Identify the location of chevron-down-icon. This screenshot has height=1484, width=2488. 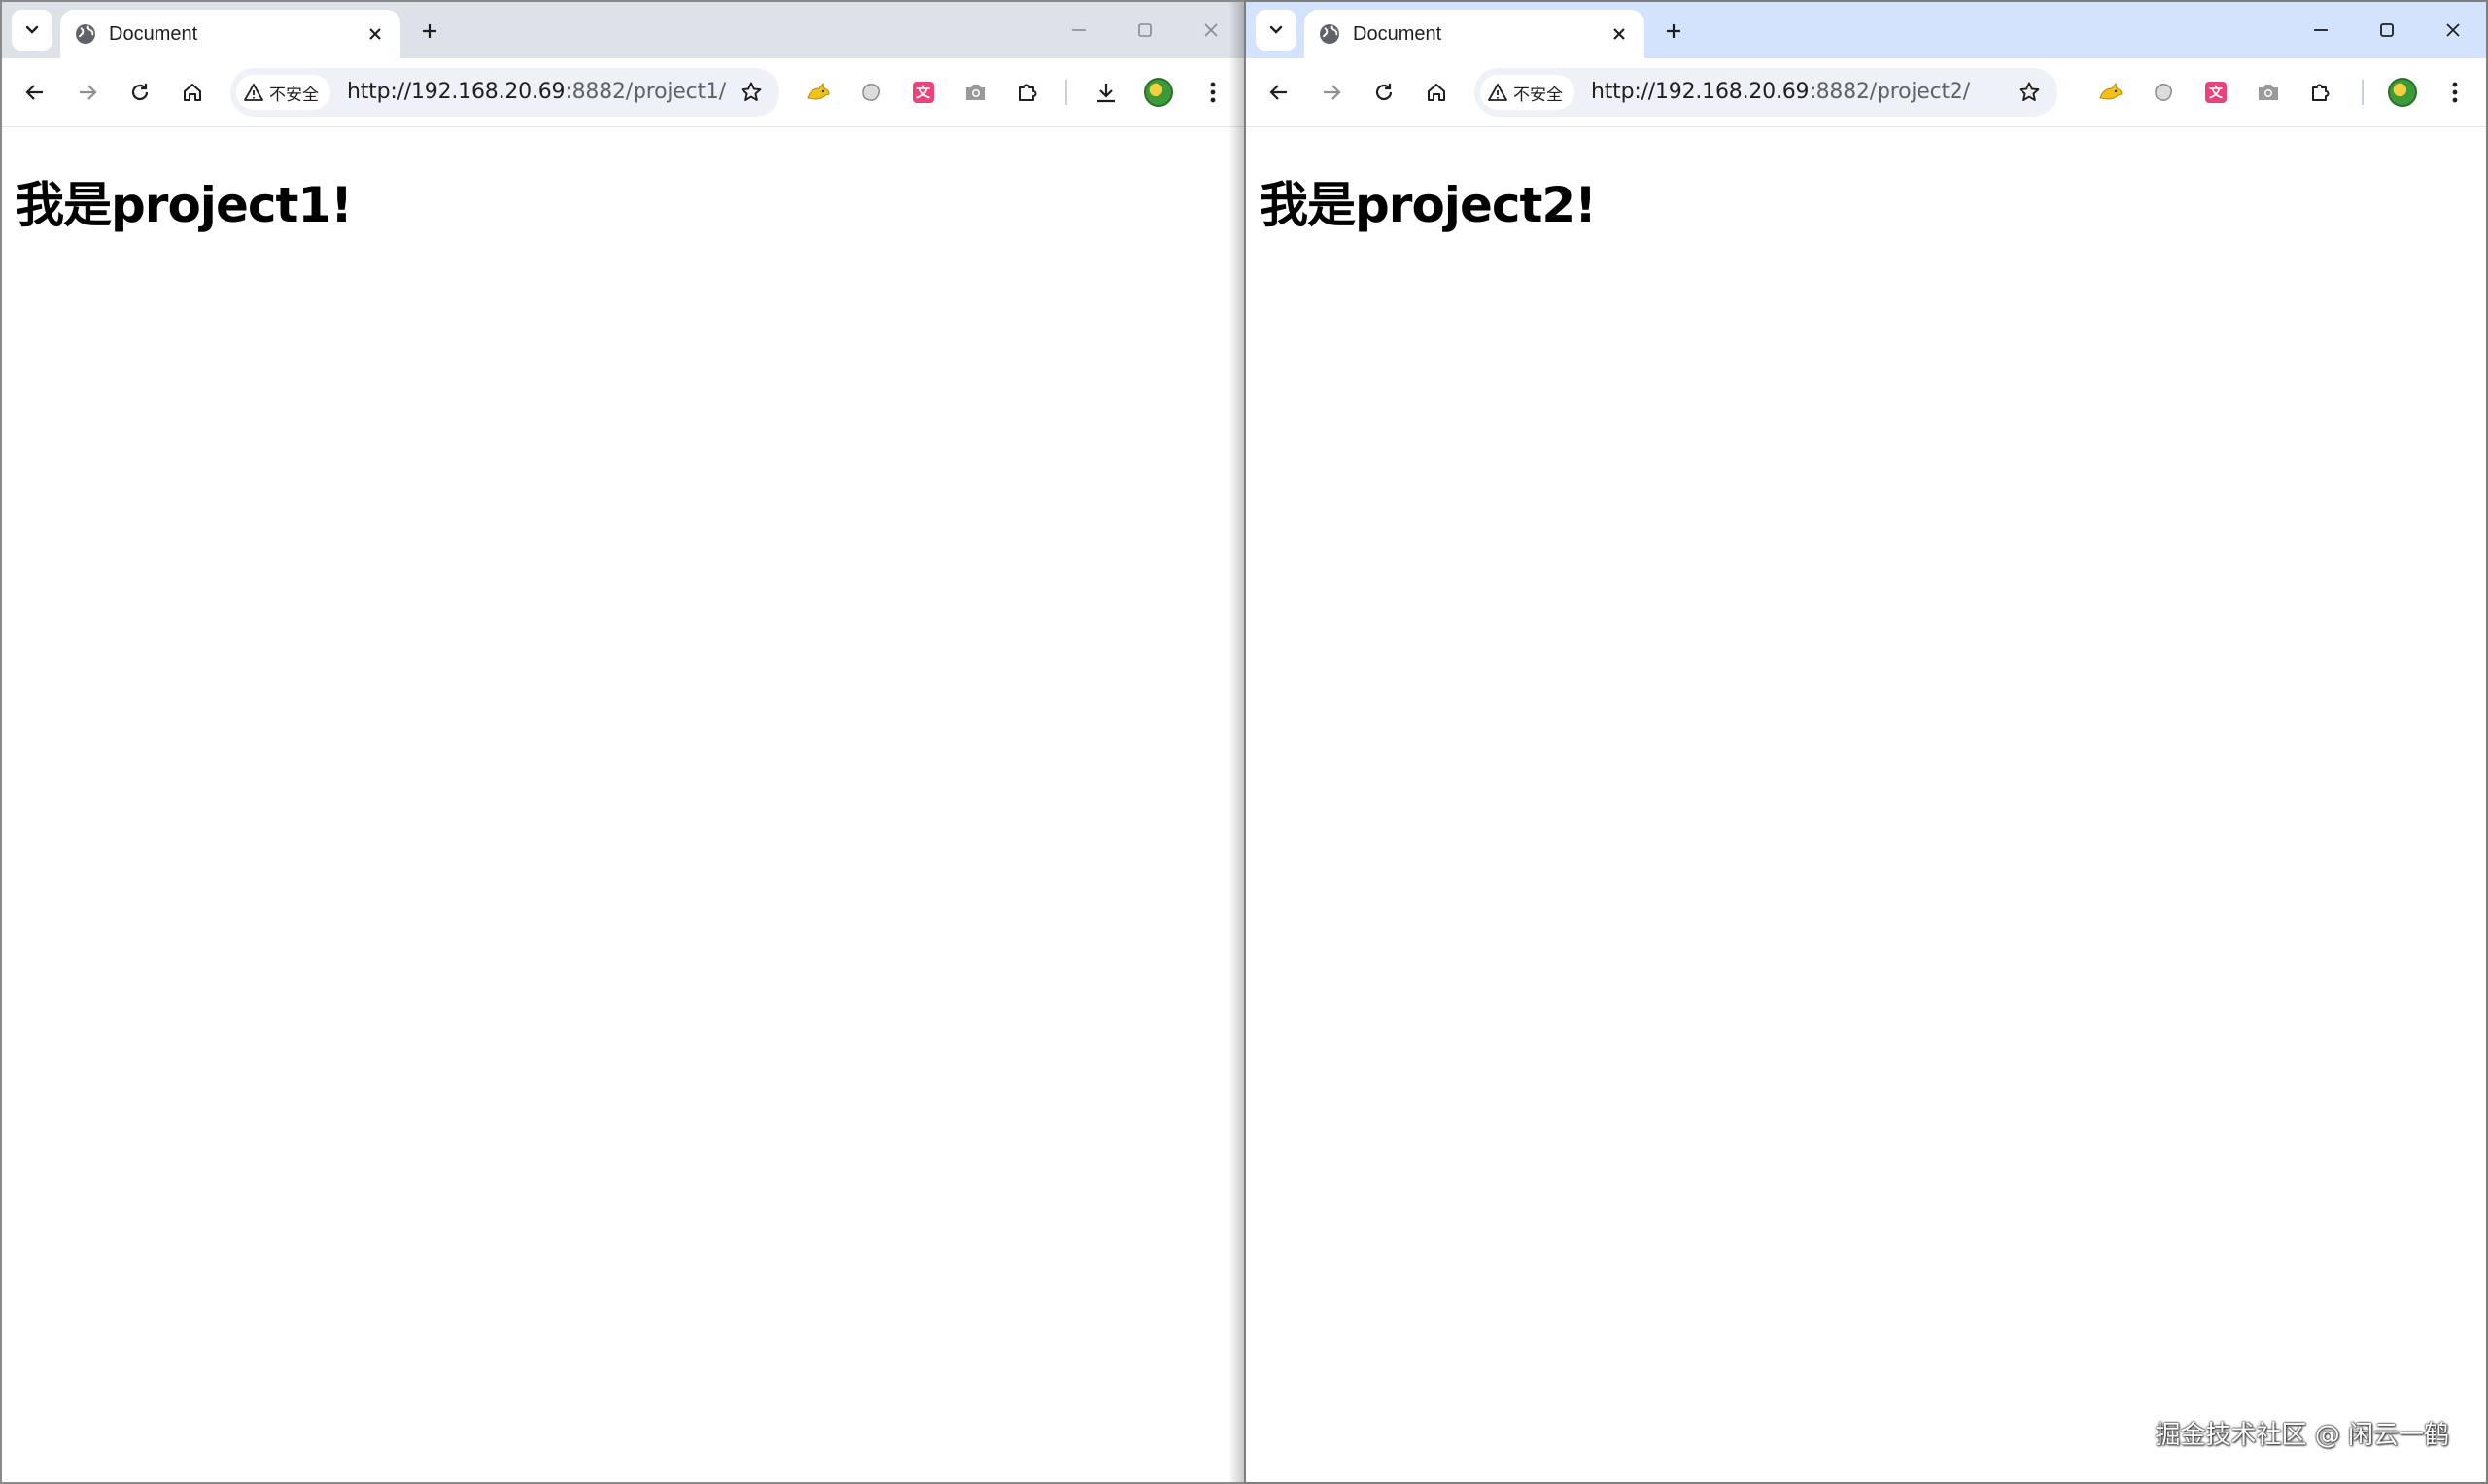
(32, 29).